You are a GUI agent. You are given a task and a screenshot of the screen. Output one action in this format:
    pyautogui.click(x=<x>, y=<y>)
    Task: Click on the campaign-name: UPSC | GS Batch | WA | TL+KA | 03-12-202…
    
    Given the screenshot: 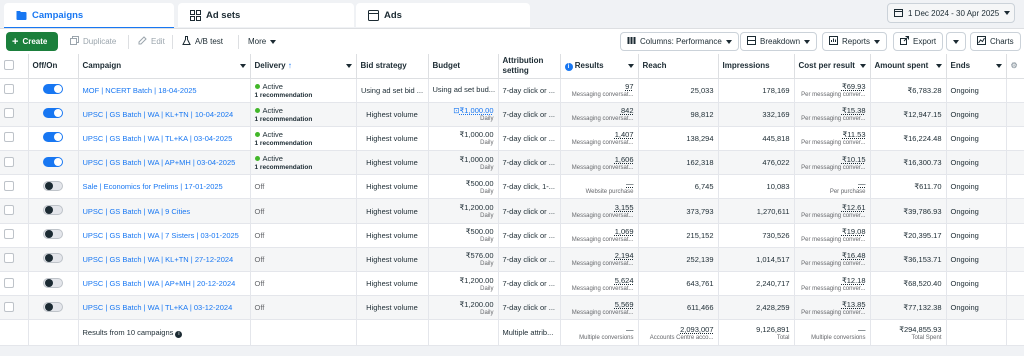 What is the action you would take?
    pyautogui.click(x=164, y=308)
    